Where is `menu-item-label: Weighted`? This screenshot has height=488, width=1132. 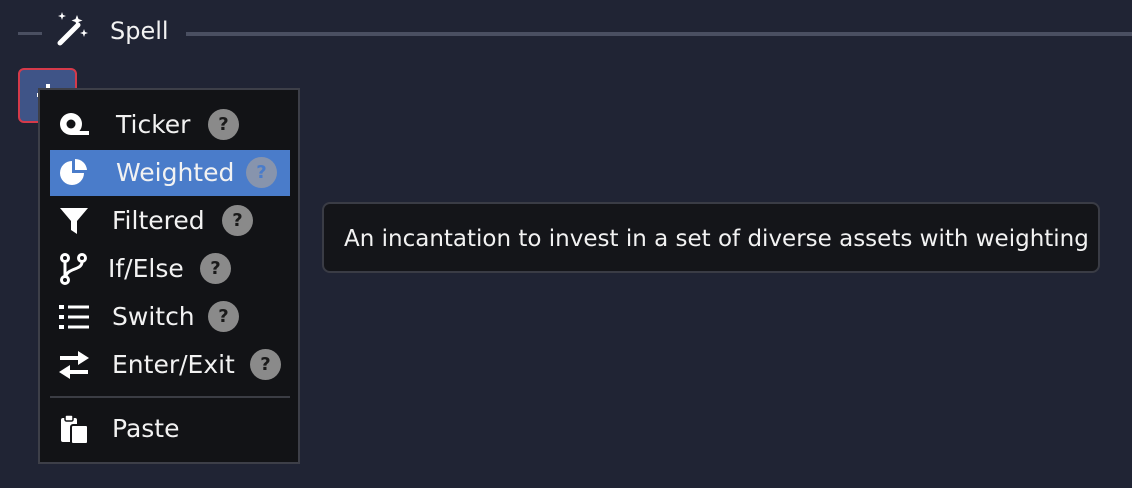
menu-item-label: Weighted is located at coordinates (175, 172).